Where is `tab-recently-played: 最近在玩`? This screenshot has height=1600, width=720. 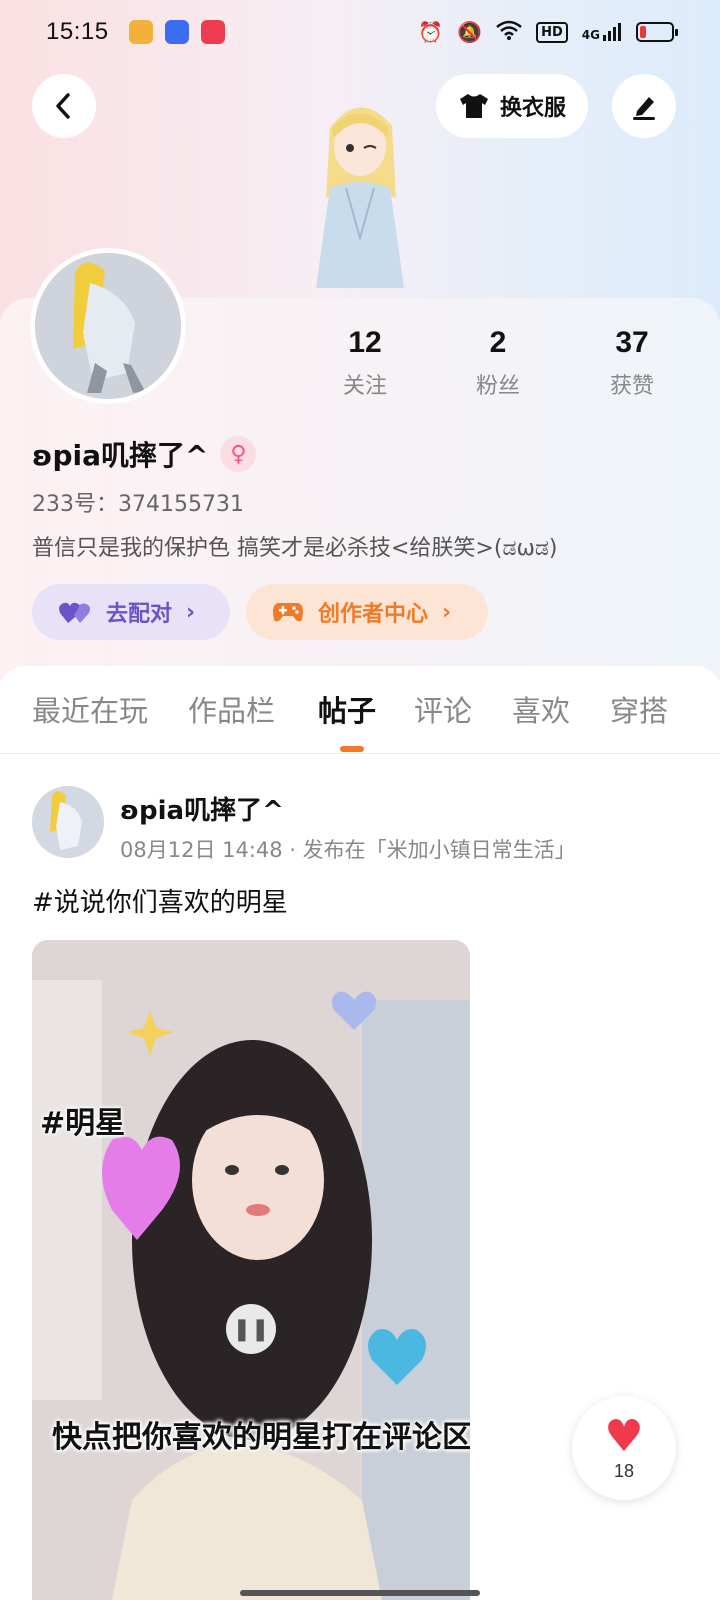
tab-recently-played: 最近在玩 is located at coordinates (90, 709).